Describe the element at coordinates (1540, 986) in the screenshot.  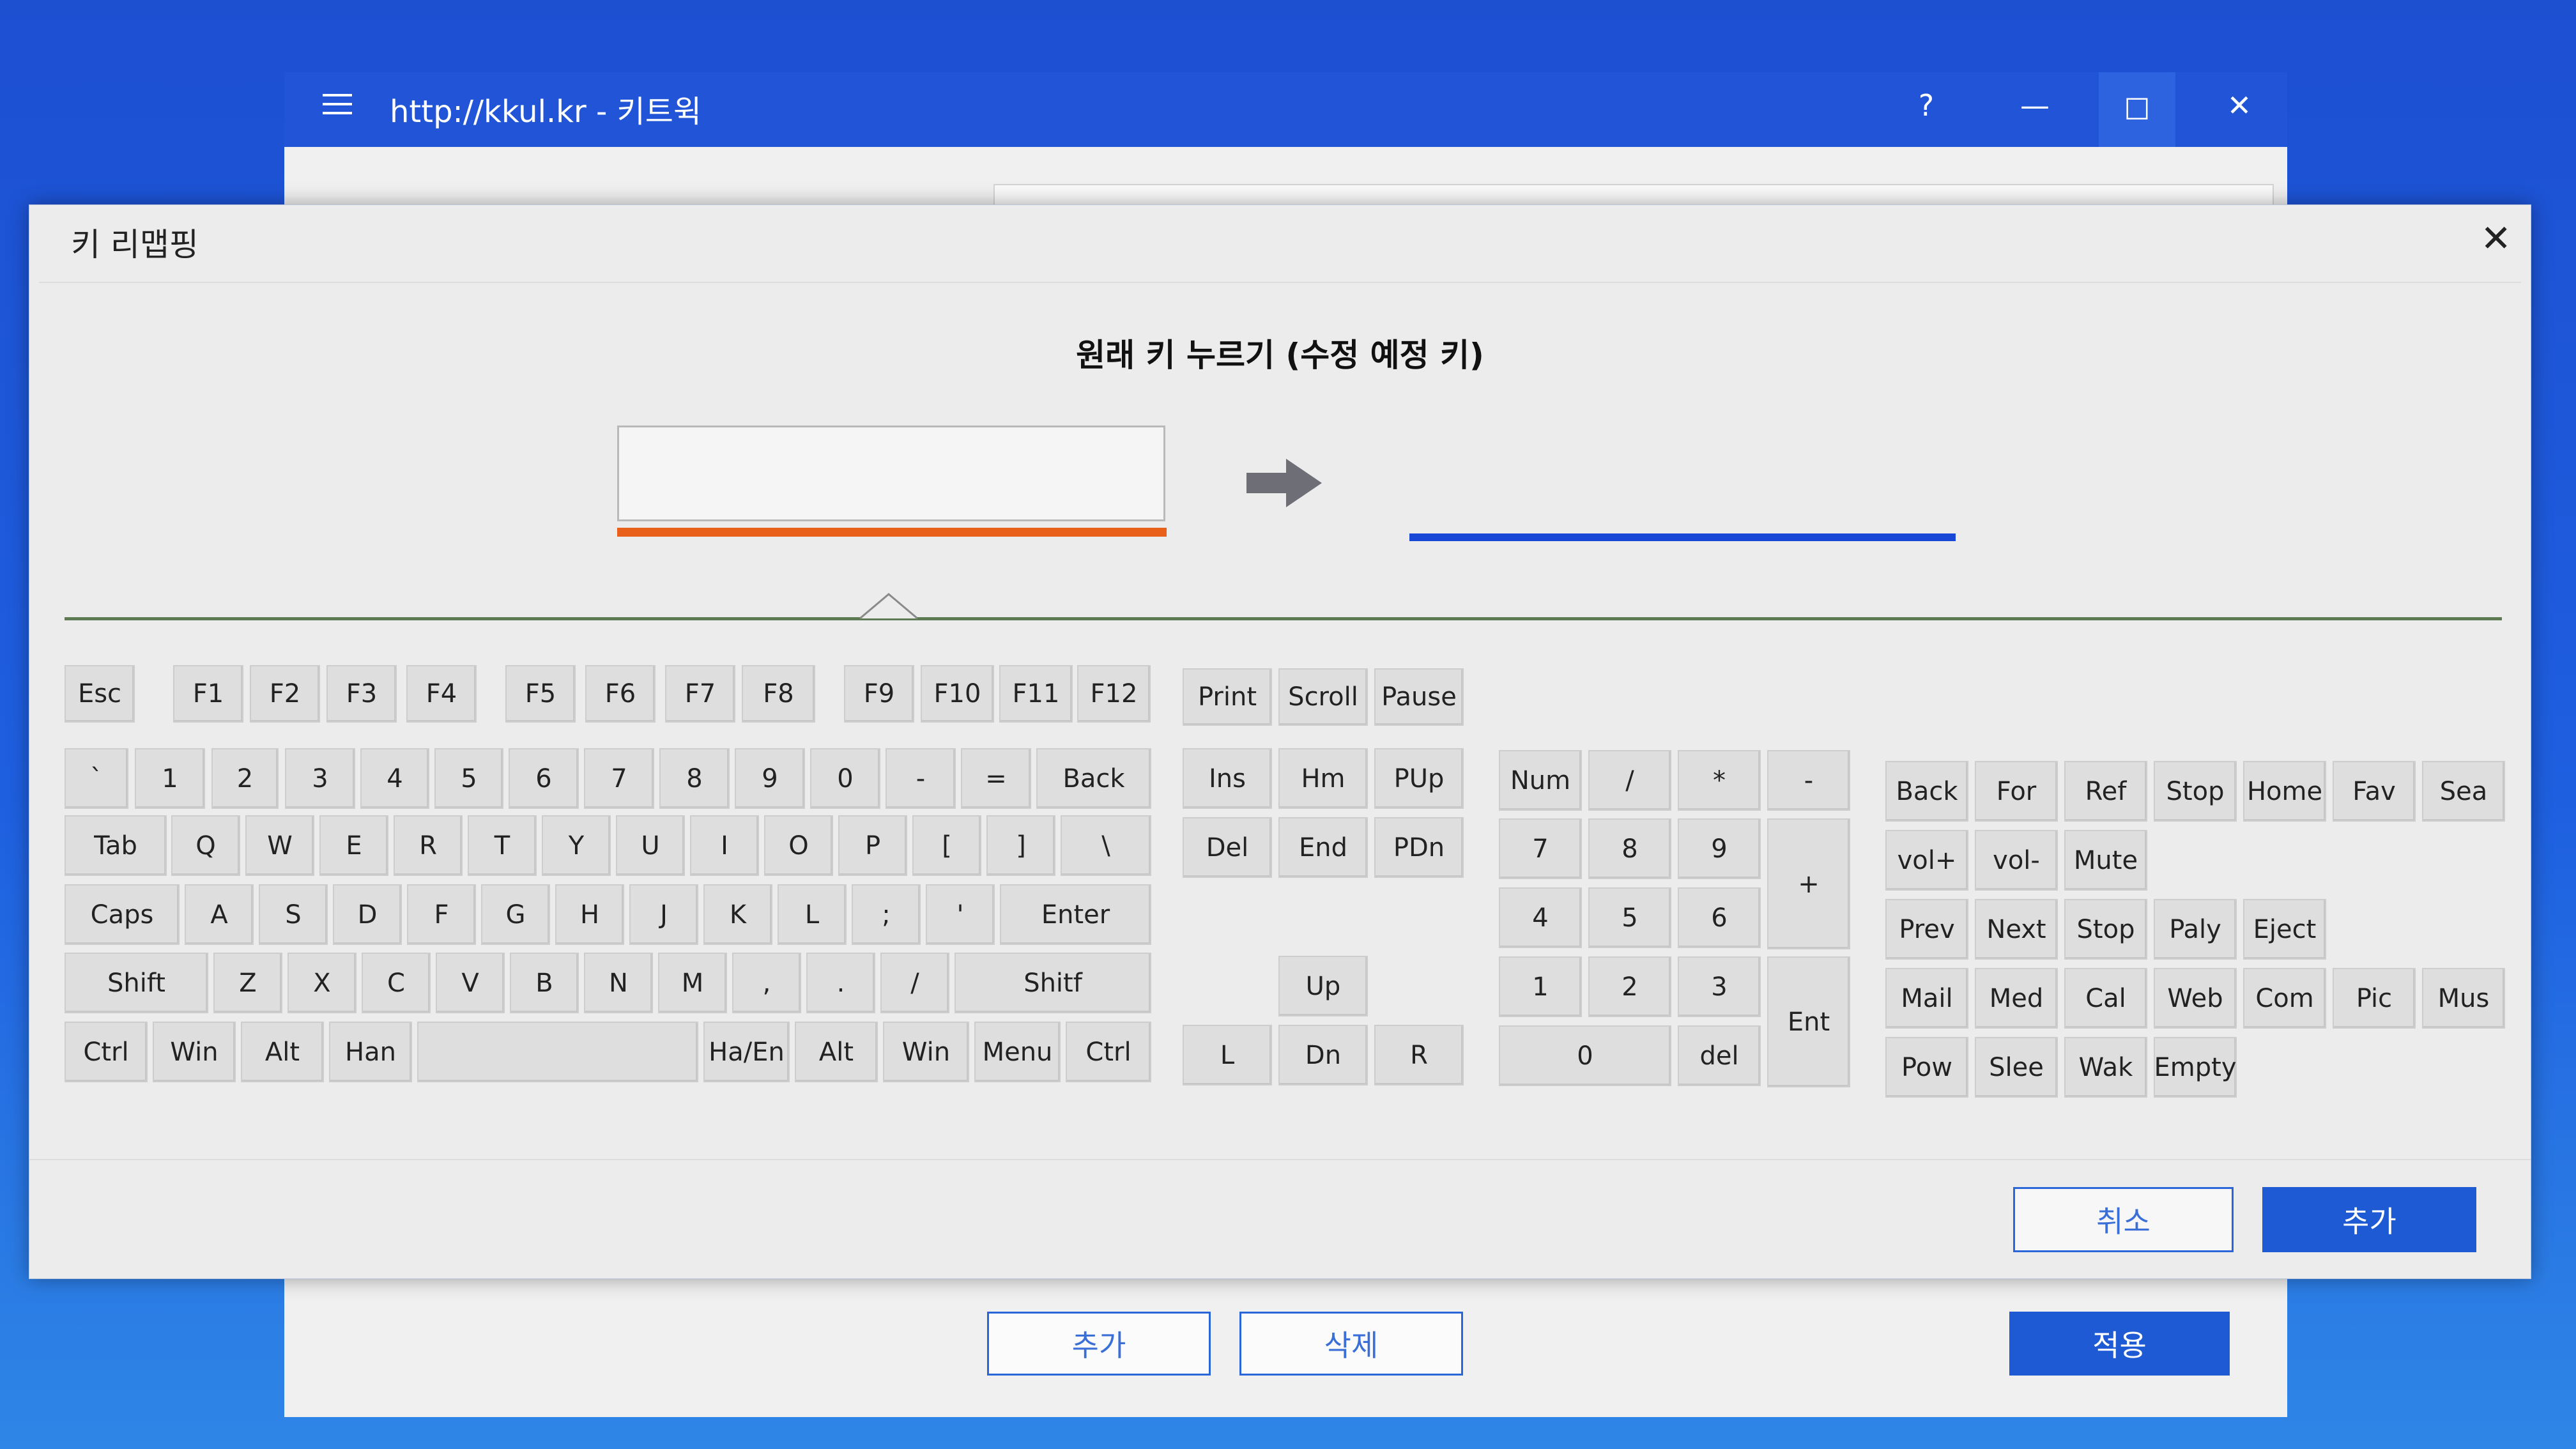
I see `key-numpad-1: 1` at that location.